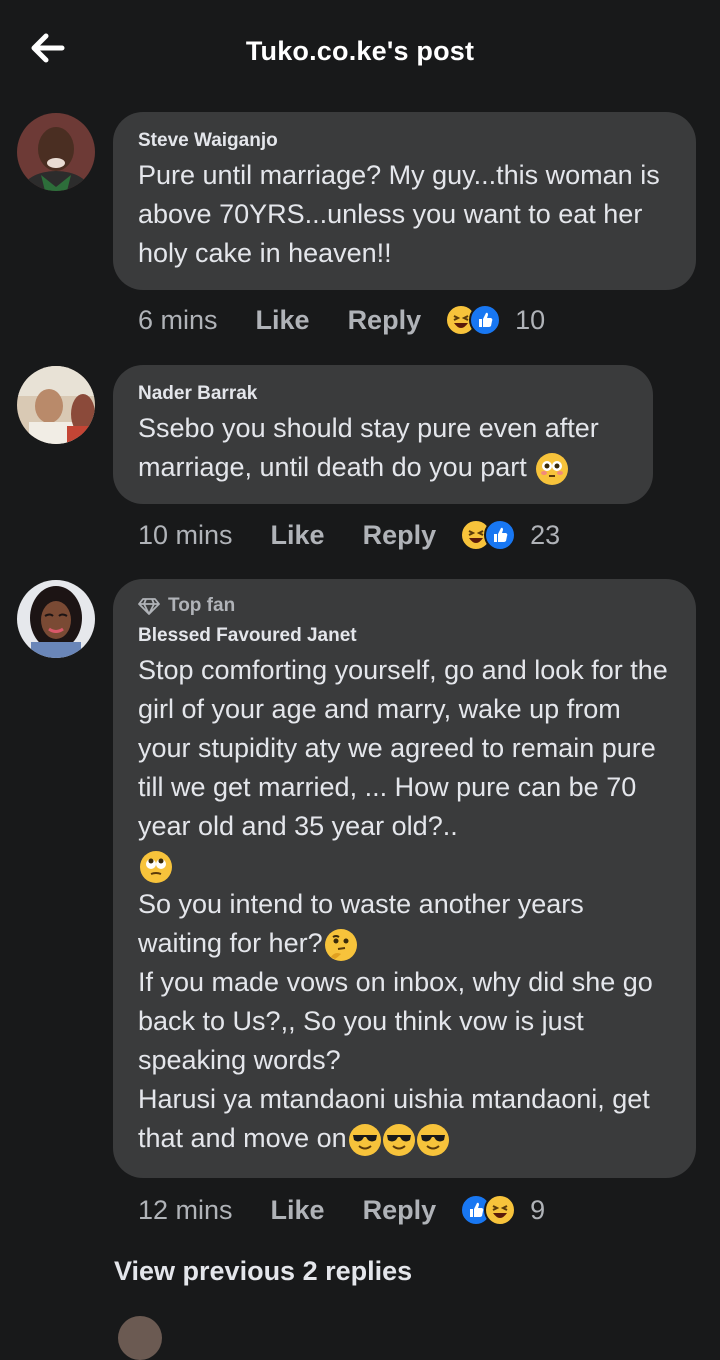  Describe the element at coordinates (185, 535) in the screenshot. I see `comment-time: 10 mins` at that location.